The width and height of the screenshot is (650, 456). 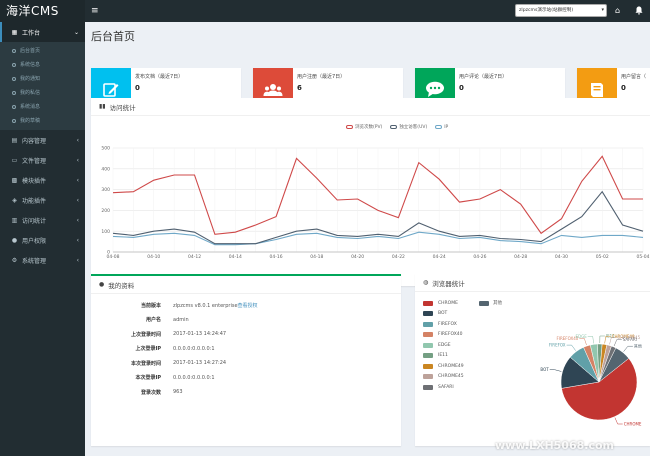 I want to click on sidebar-item-system: ⚙ 系统管理 ‹, so click(x=42, y=260).